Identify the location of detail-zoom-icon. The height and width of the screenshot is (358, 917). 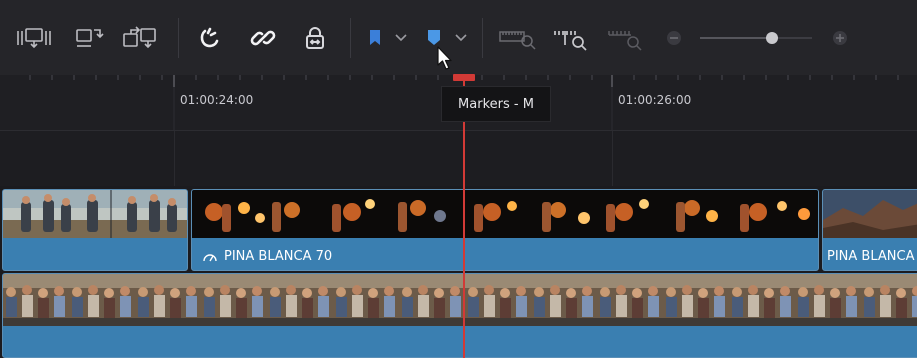
(571, 38).